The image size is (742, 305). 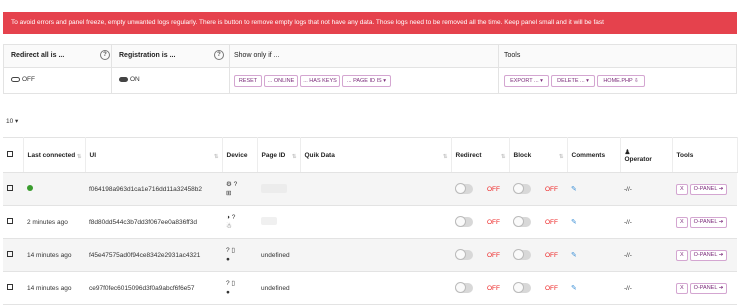 What do you see at coordinates (627, 152) in the screenshot?
I see `user-icon: ♟` at bounding box center [627, 152].